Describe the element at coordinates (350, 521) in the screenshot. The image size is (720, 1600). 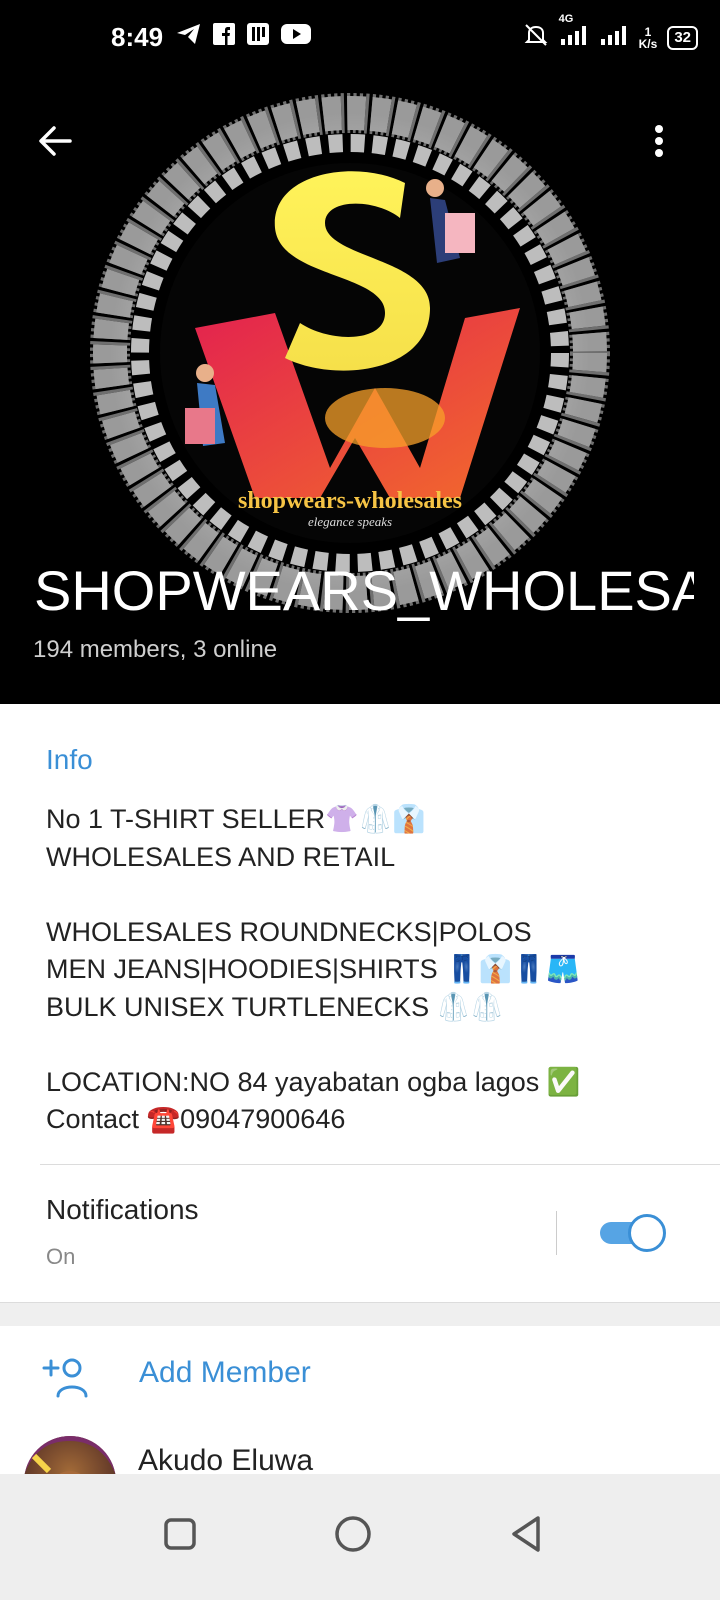
I see `logo-tagline: elegance speaks` at that location.